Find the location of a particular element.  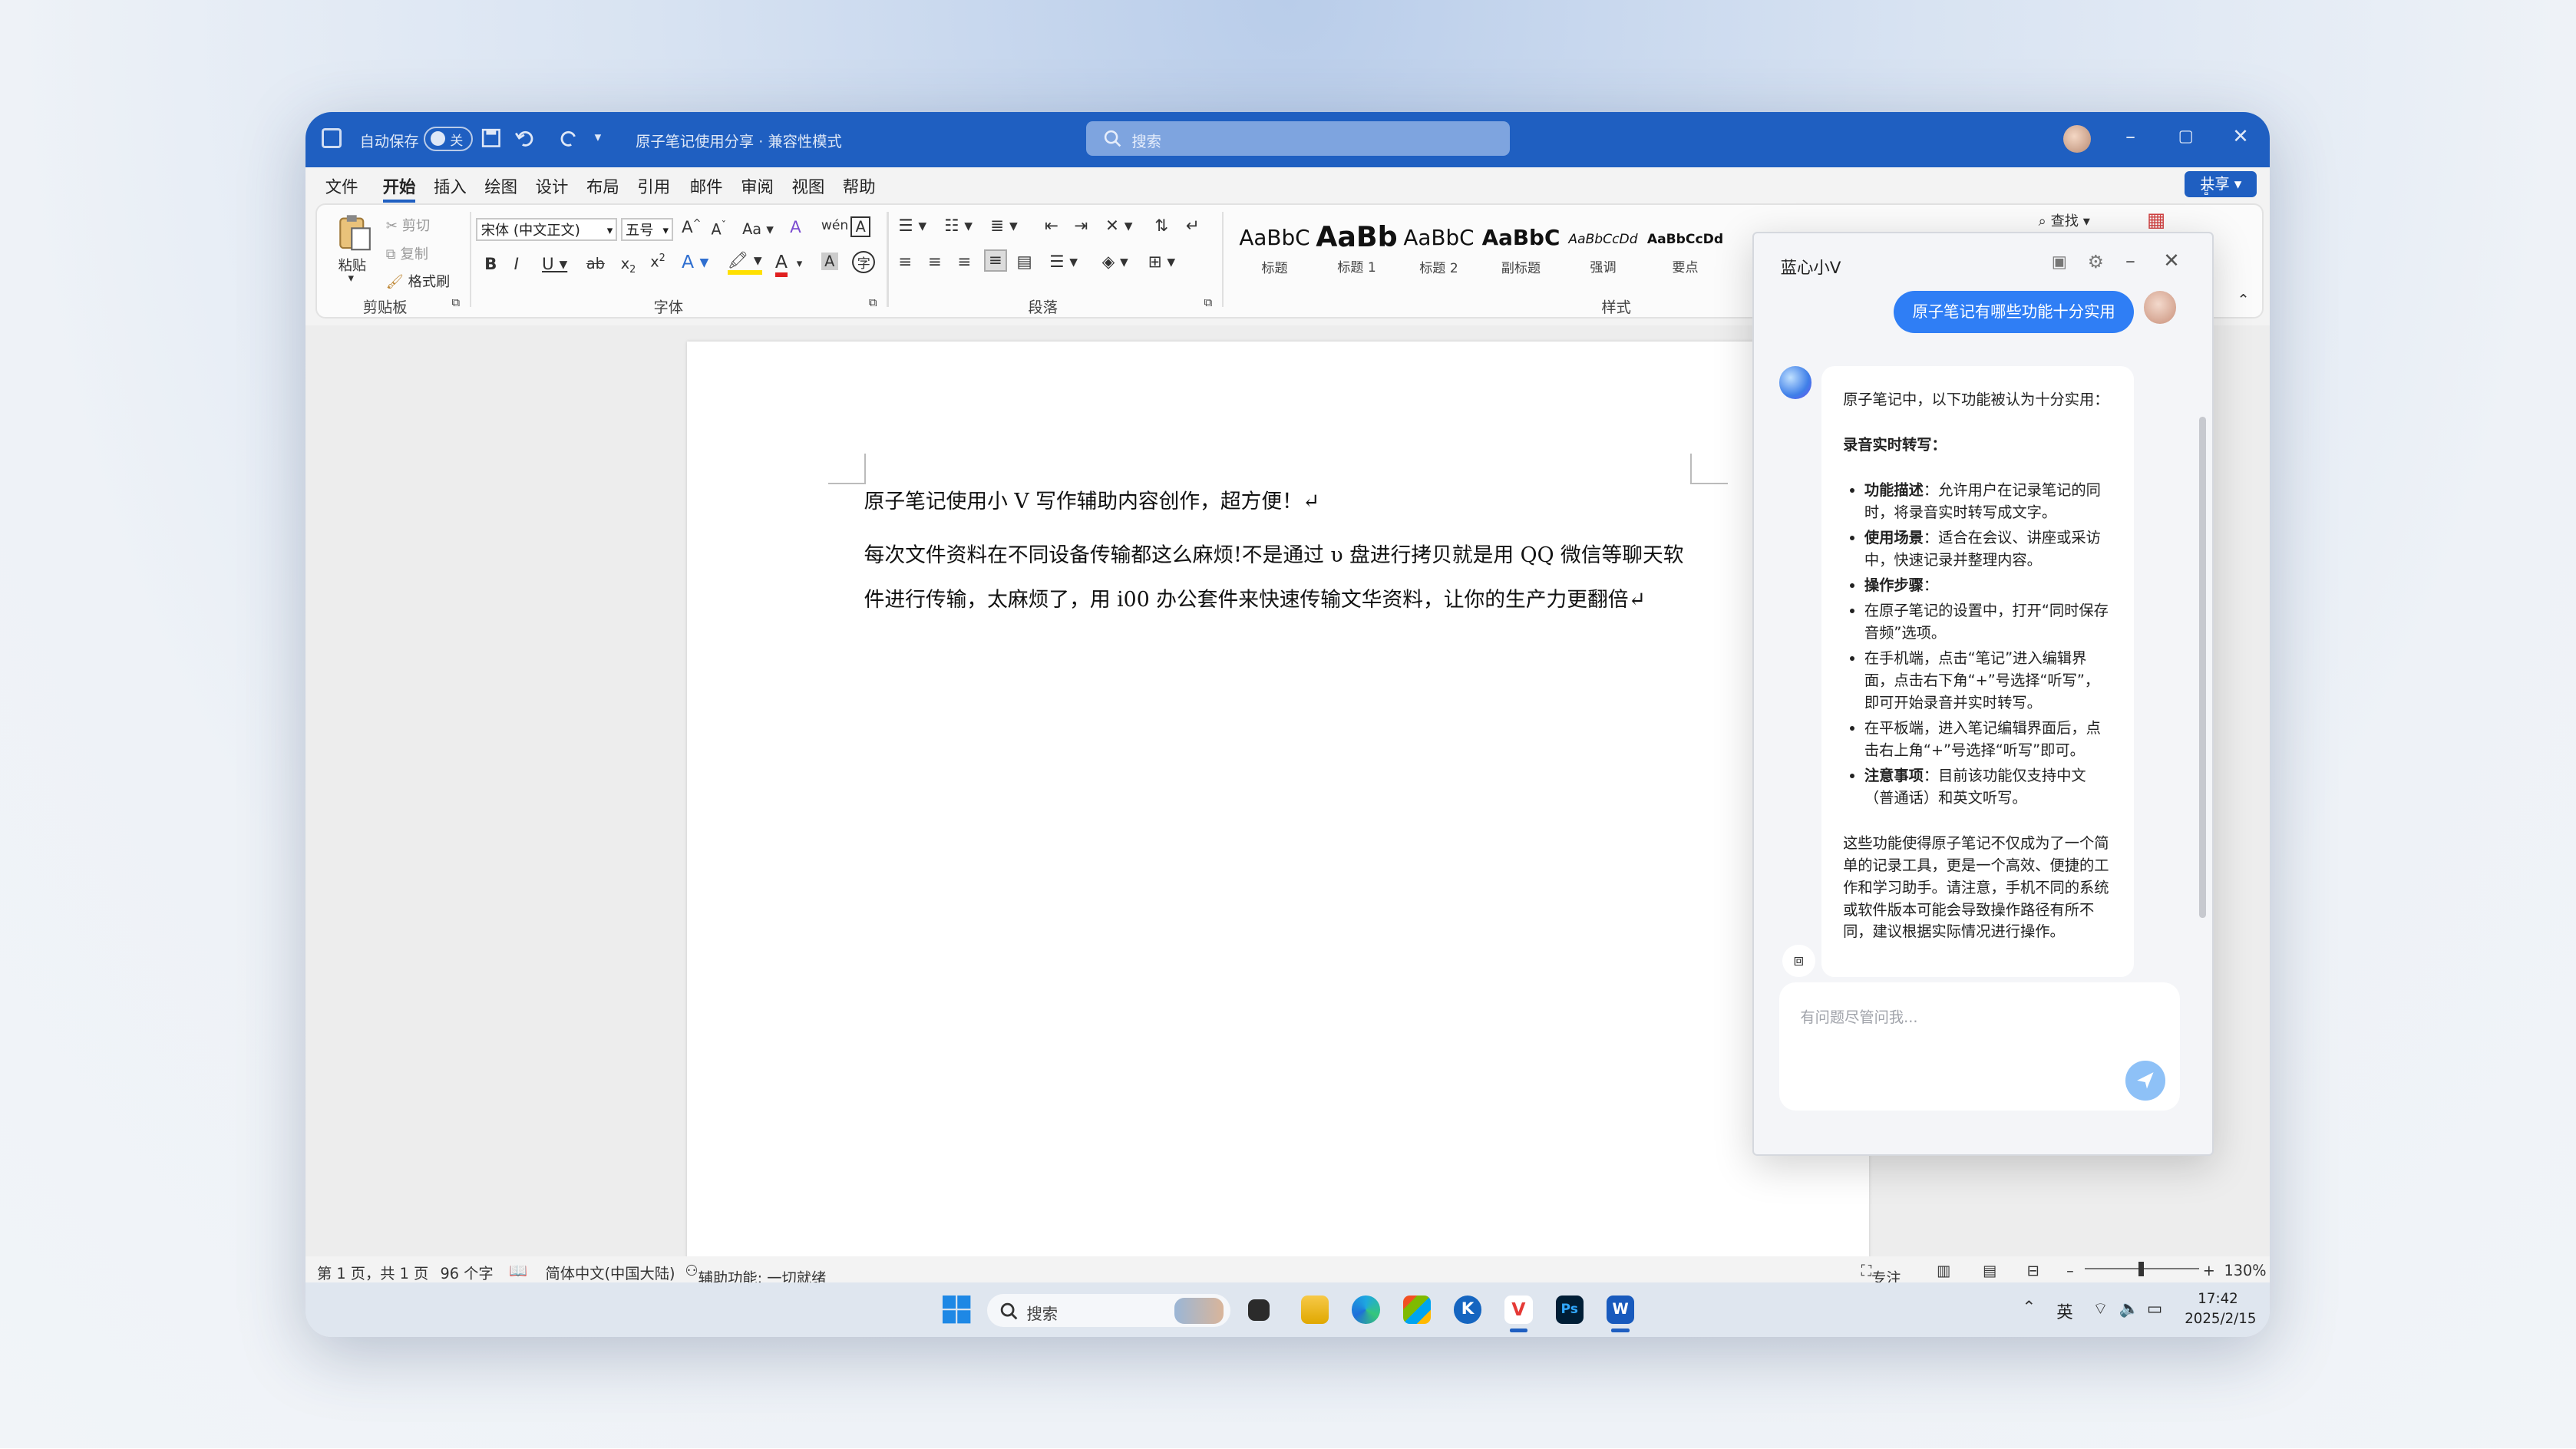

zoom-slider-thumb is located at coordinates (2141, 1268).